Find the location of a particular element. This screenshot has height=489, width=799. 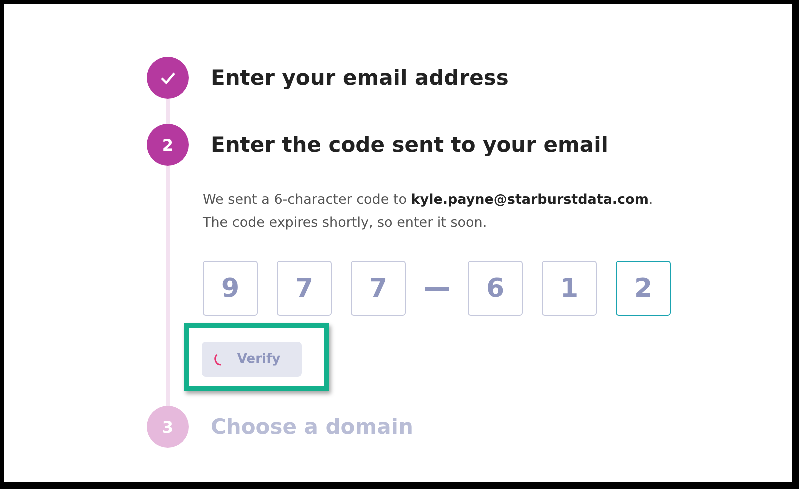

step-marker: 3 is located at coordinates (168, 427).